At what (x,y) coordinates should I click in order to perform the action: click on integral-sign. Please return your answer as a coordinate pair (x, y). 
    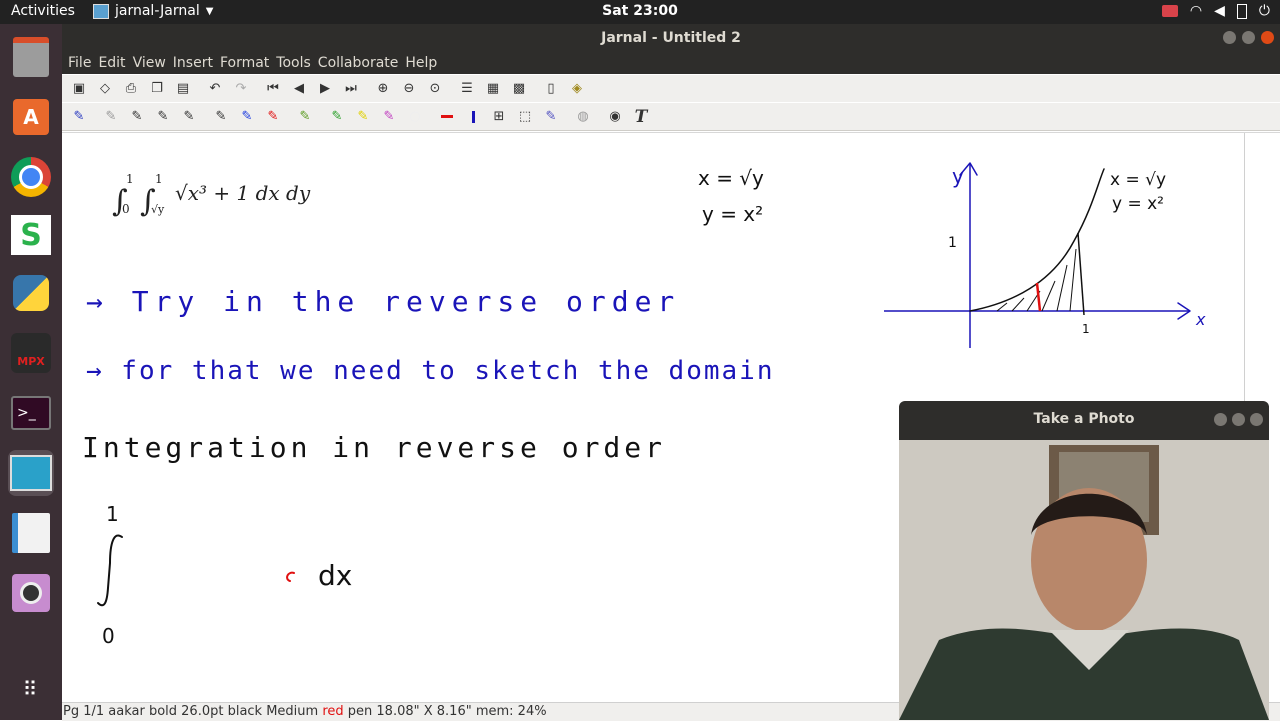
    Looking at the image, I should click on (110, 570).